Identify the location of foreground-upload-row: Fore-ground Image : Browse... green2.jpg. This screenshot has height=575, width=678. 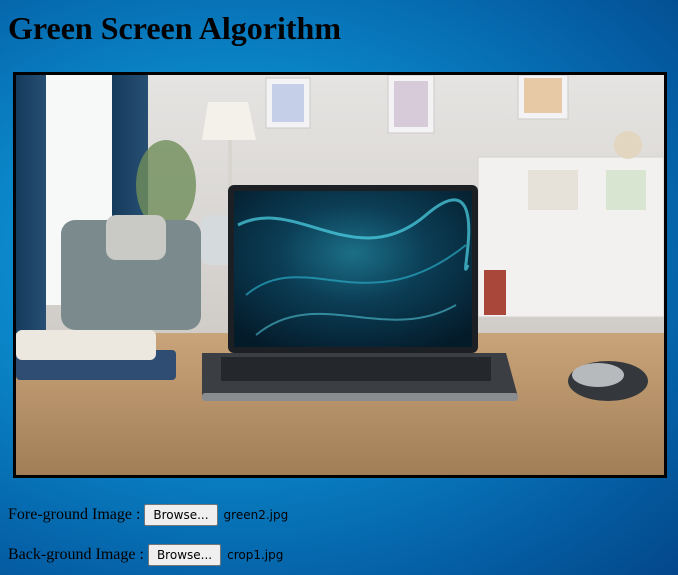
(148, 515).